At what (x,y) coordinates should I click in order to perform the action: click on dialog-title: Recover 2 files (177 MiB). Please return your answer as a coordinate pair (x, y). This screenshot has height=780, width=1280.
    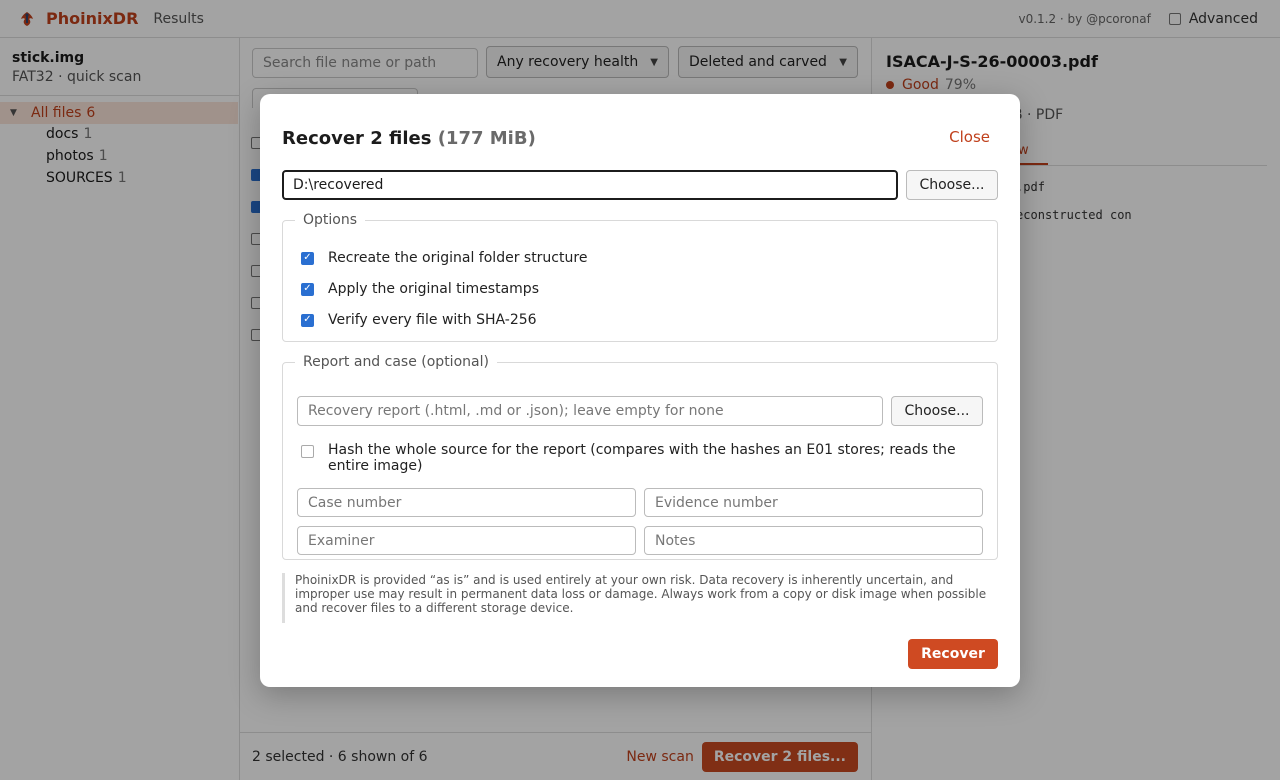
    Looking at the image, I should click on (409, 138).